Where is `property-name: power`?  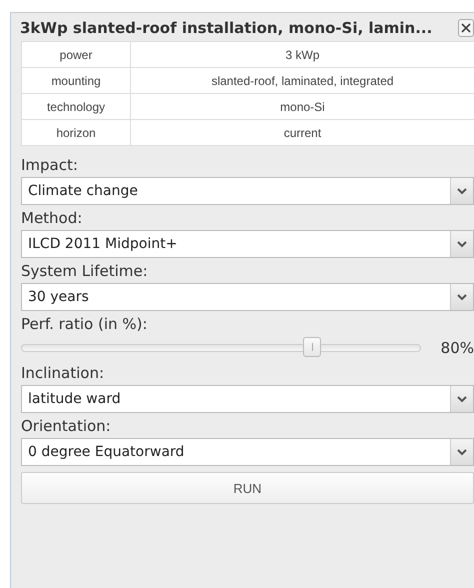
property-name: power is located at coordinates (76, 55).